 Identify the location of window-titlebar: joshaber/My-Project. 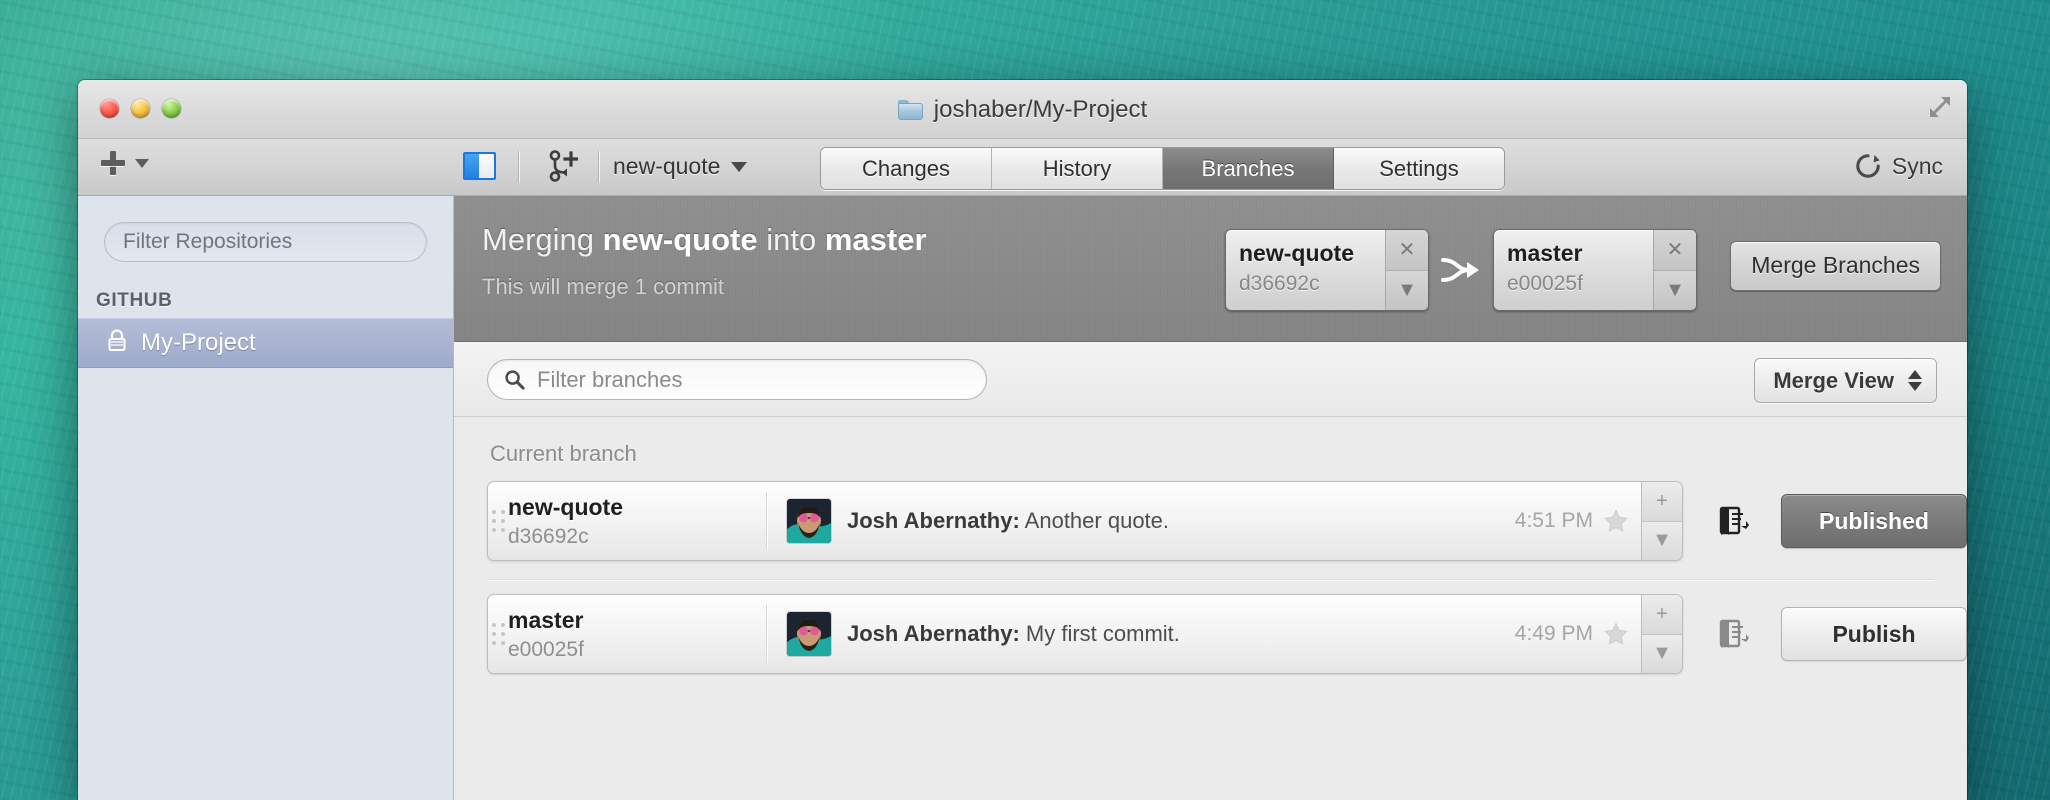
(1022, 109).